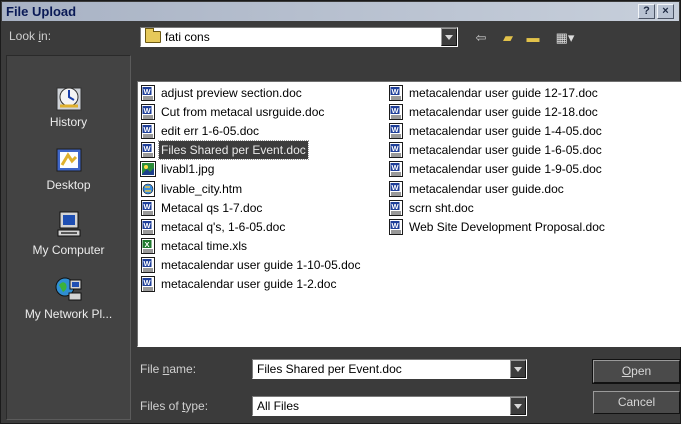 This screenshot has height=426, width=684. What do you see at coordinates (168, 369) in the screenshot?
I see `file-name-label: File name:` at bounding box center [168, 369].